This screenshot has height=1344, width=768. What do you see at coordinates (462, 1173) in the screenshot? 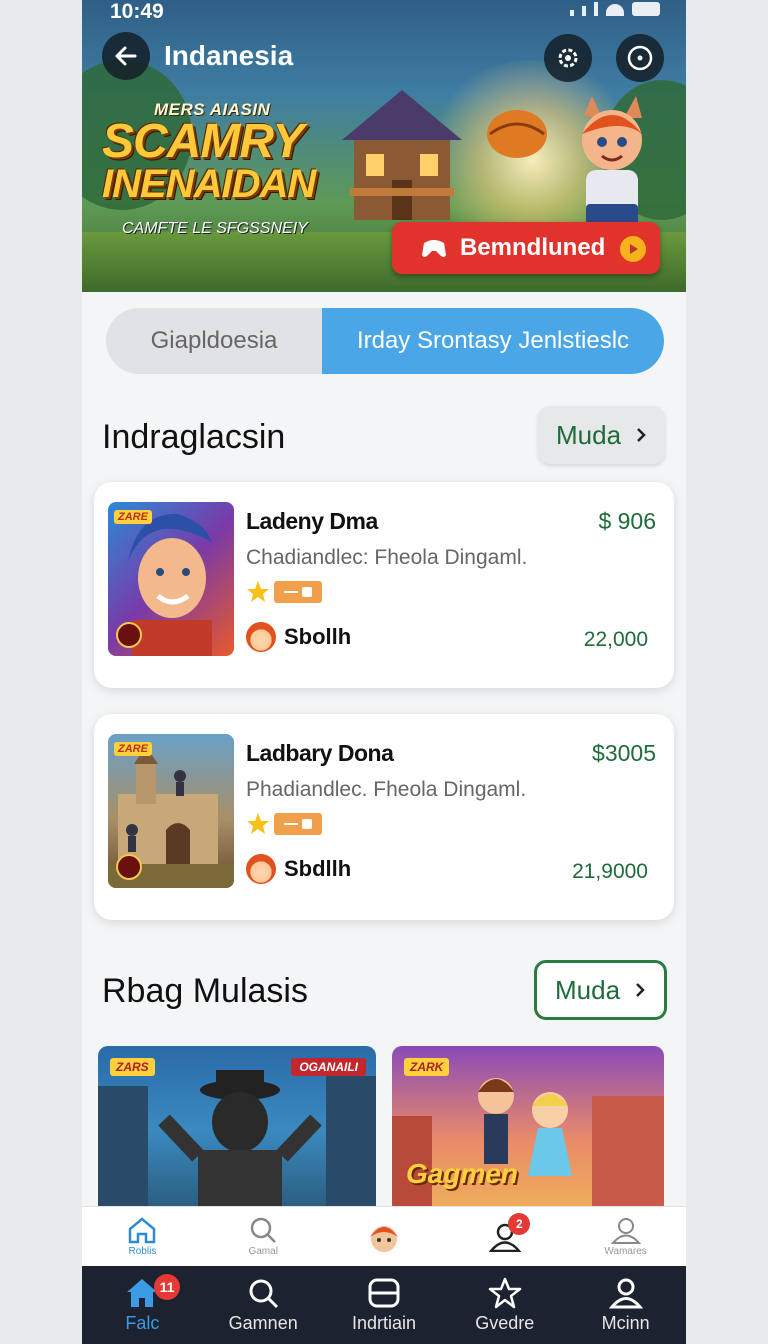
I see `game-title-art: Gagmen` at bounding box center [462, 1173].